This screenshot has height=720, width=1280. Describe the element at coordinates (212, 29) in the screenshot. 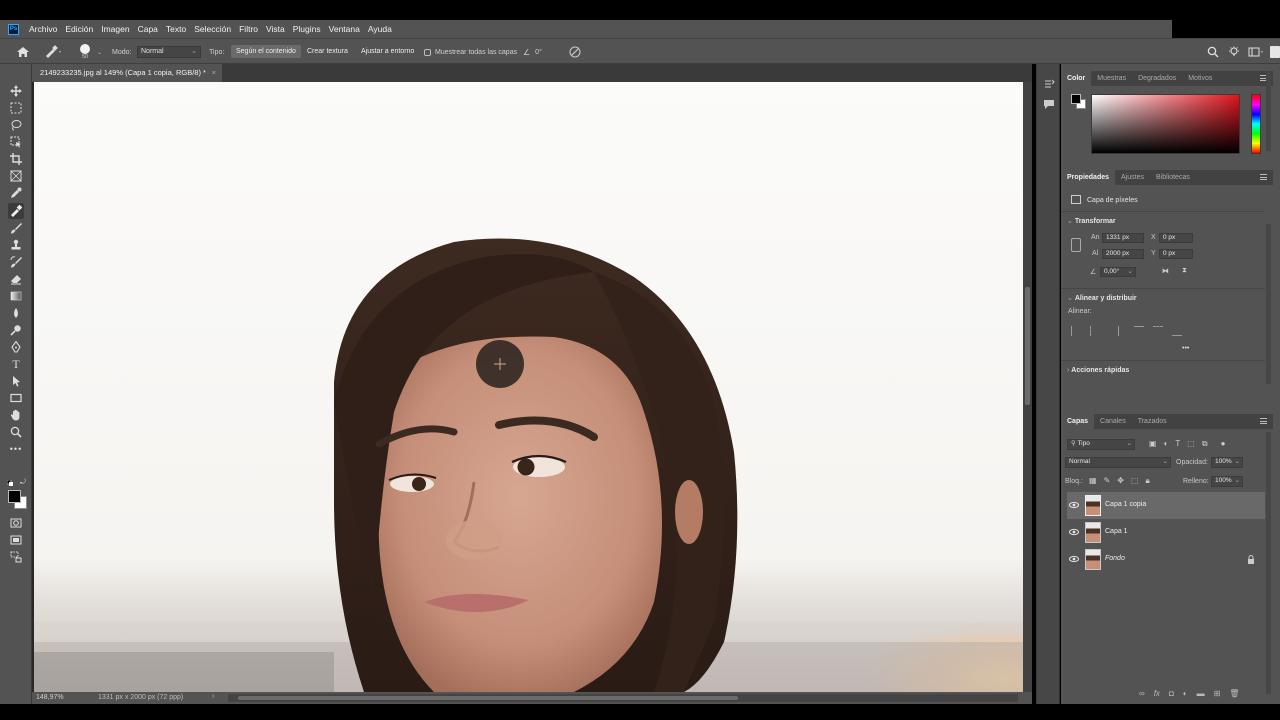

I see `menu-seleccion: Selección` at that location.